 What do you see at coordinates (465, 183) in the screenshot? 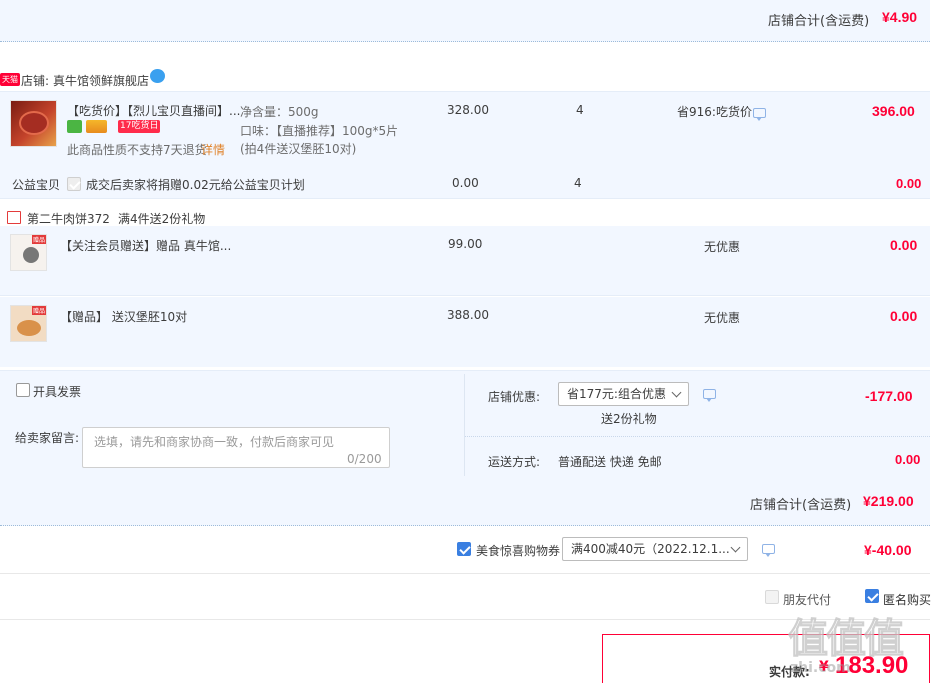
I see `charity-price: 0.00` at bounding box center [465, 183].